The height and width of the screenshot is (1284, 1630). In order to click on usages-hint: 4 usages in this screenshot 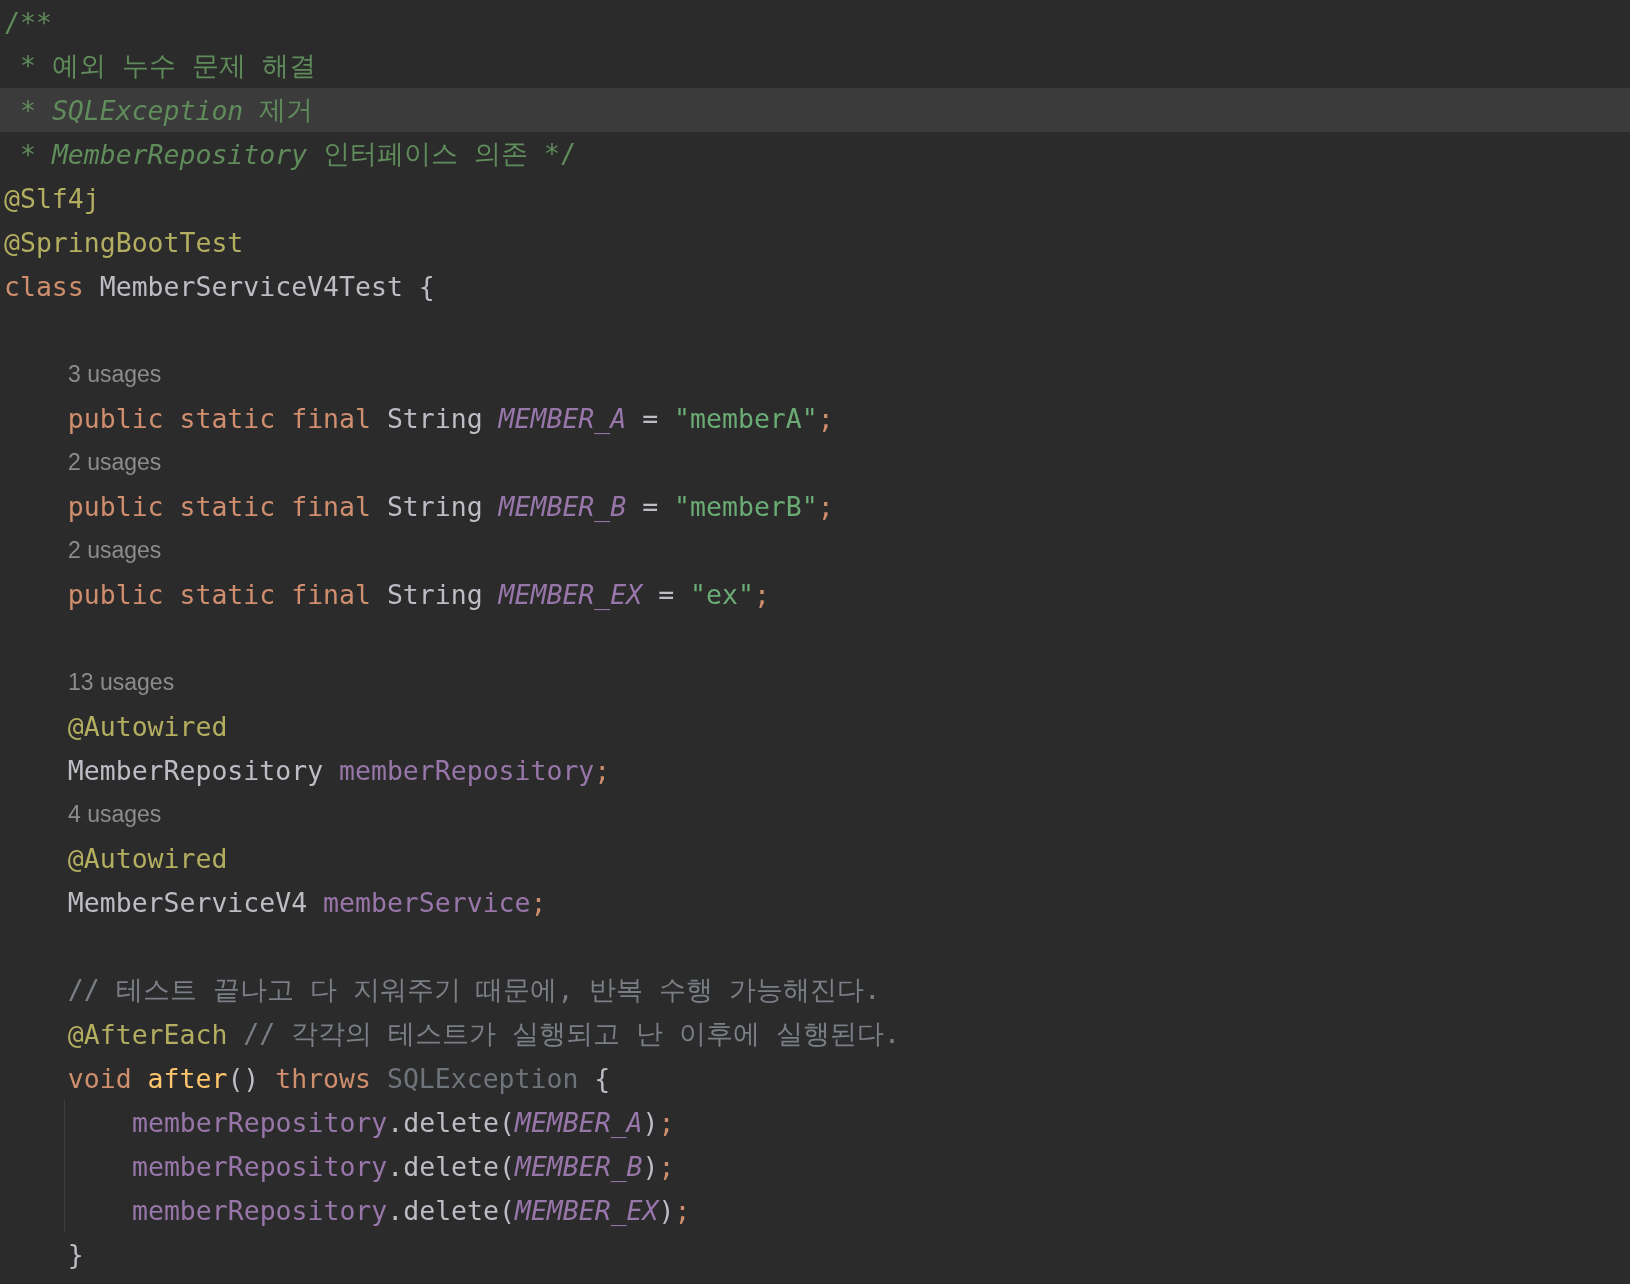, I will do `click(815, 814)`.